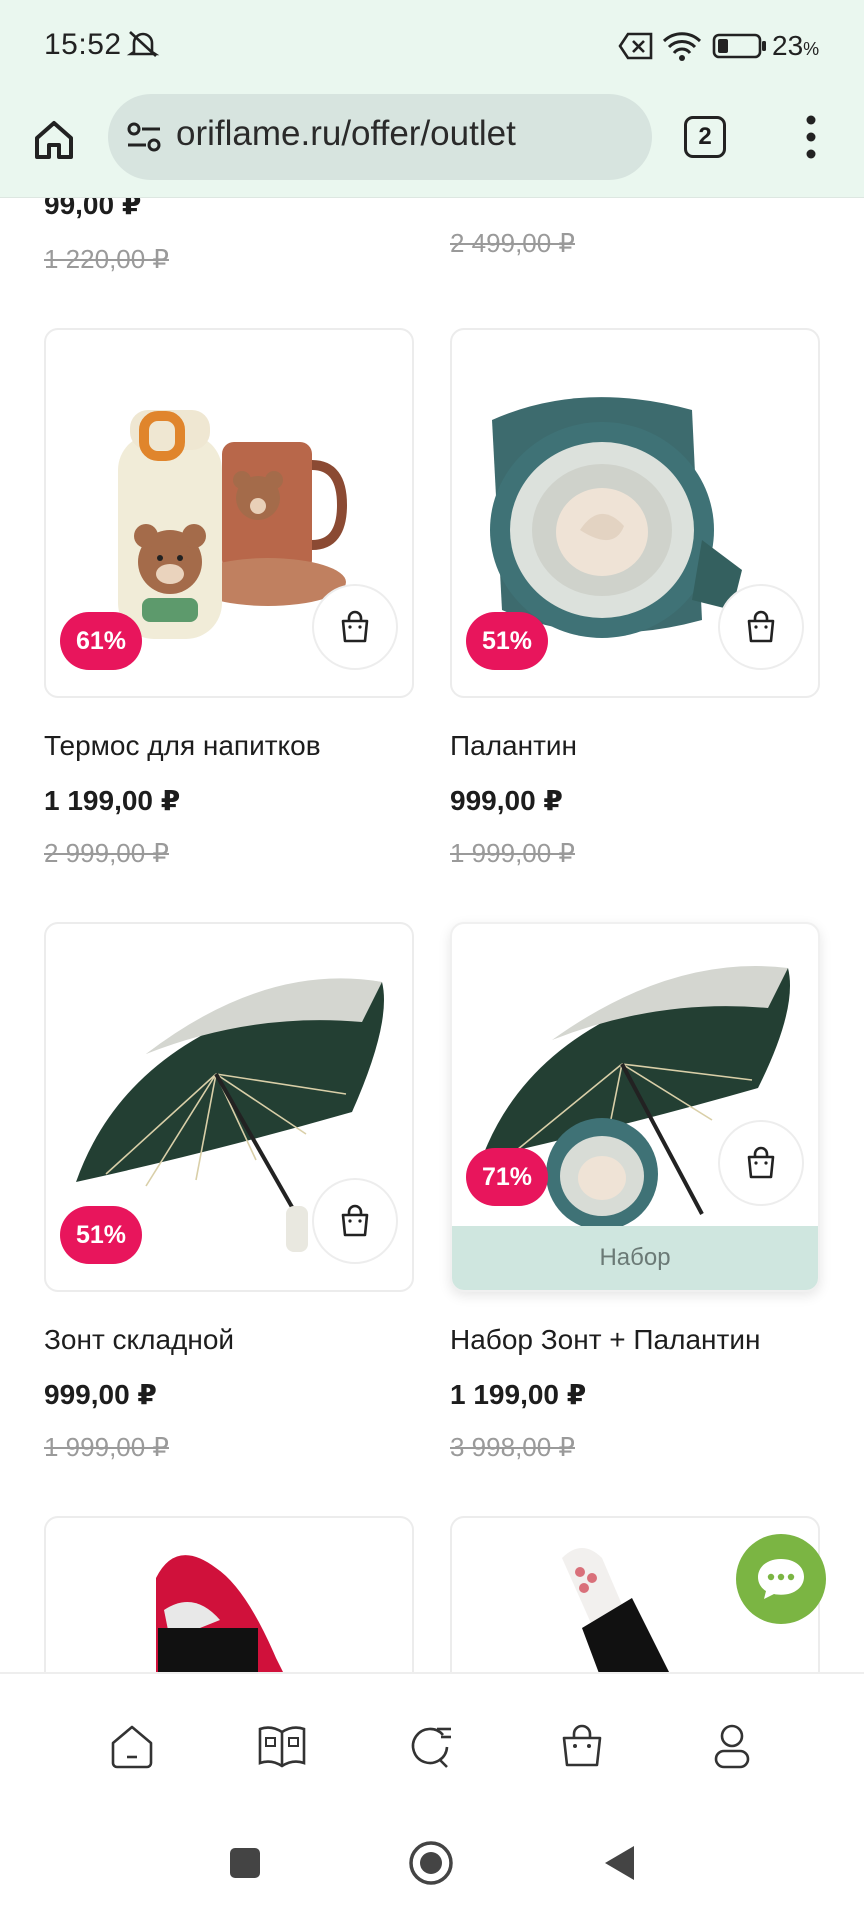 This screenshot has width=864, height=1920. I want to click on catalog-icon, so click(282, 1747).